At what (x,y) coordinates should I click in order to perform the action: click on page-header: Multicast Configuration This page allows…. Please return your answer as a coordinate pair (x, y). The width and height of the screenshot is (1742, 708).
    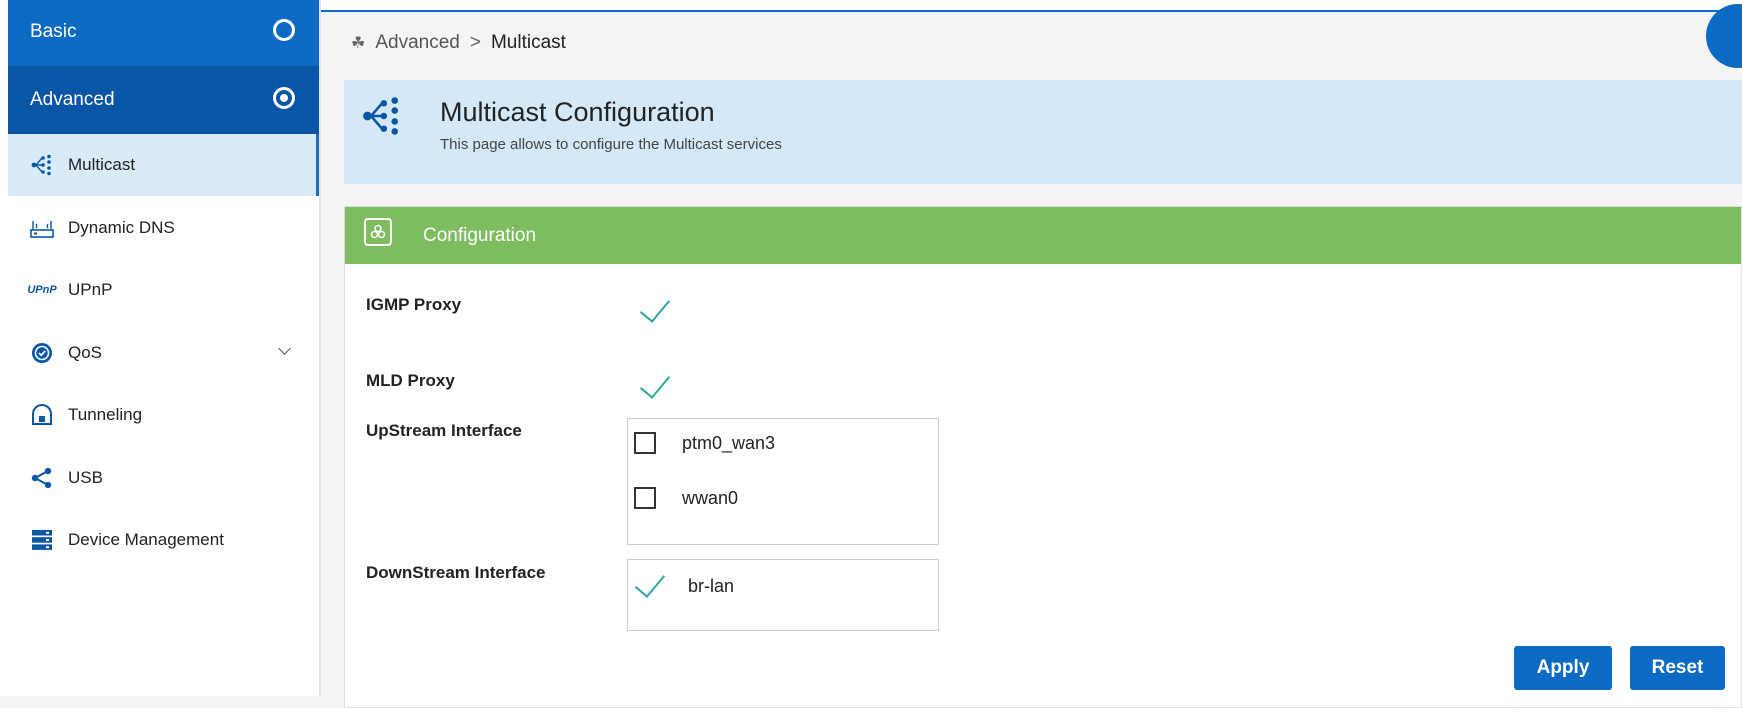
    Looking at the image, I should click on (1043, 132).